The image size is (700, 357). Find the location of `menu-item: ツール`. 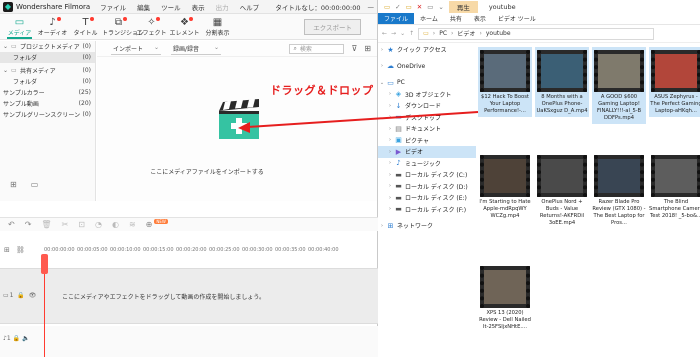

menu-item: ツール is located at coordinates (171, 8).